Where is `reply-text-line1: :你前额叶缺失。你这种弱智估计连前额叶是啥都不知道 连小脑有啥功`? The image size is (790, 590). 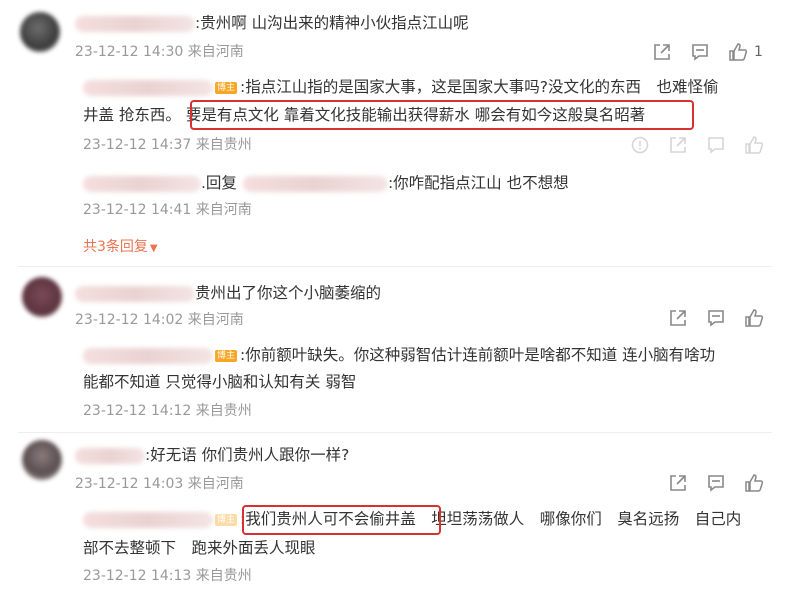 reply-text-line1: :你前额叶缺失。你这种弱智估计连前额叶是啥都不知道 连小脑有啥功 is located at coordinates (478, 355).